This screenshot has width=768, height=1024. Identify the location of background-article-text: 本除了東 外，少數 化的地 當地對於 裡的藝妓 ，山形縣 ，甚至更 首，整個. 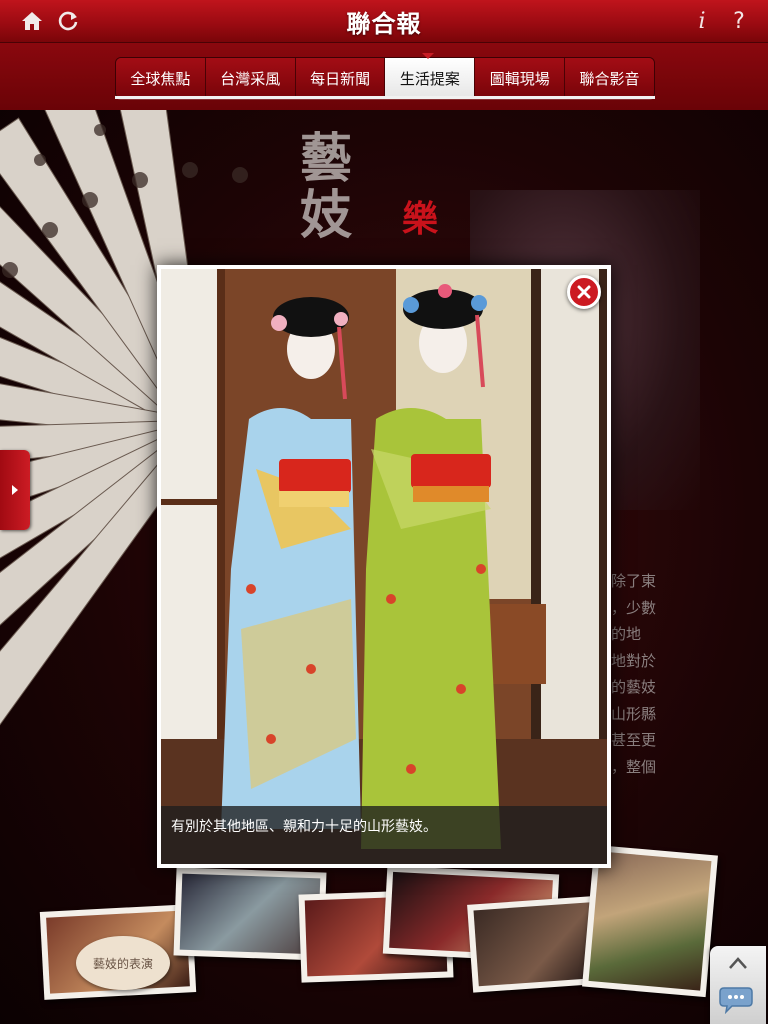
(626, 674).